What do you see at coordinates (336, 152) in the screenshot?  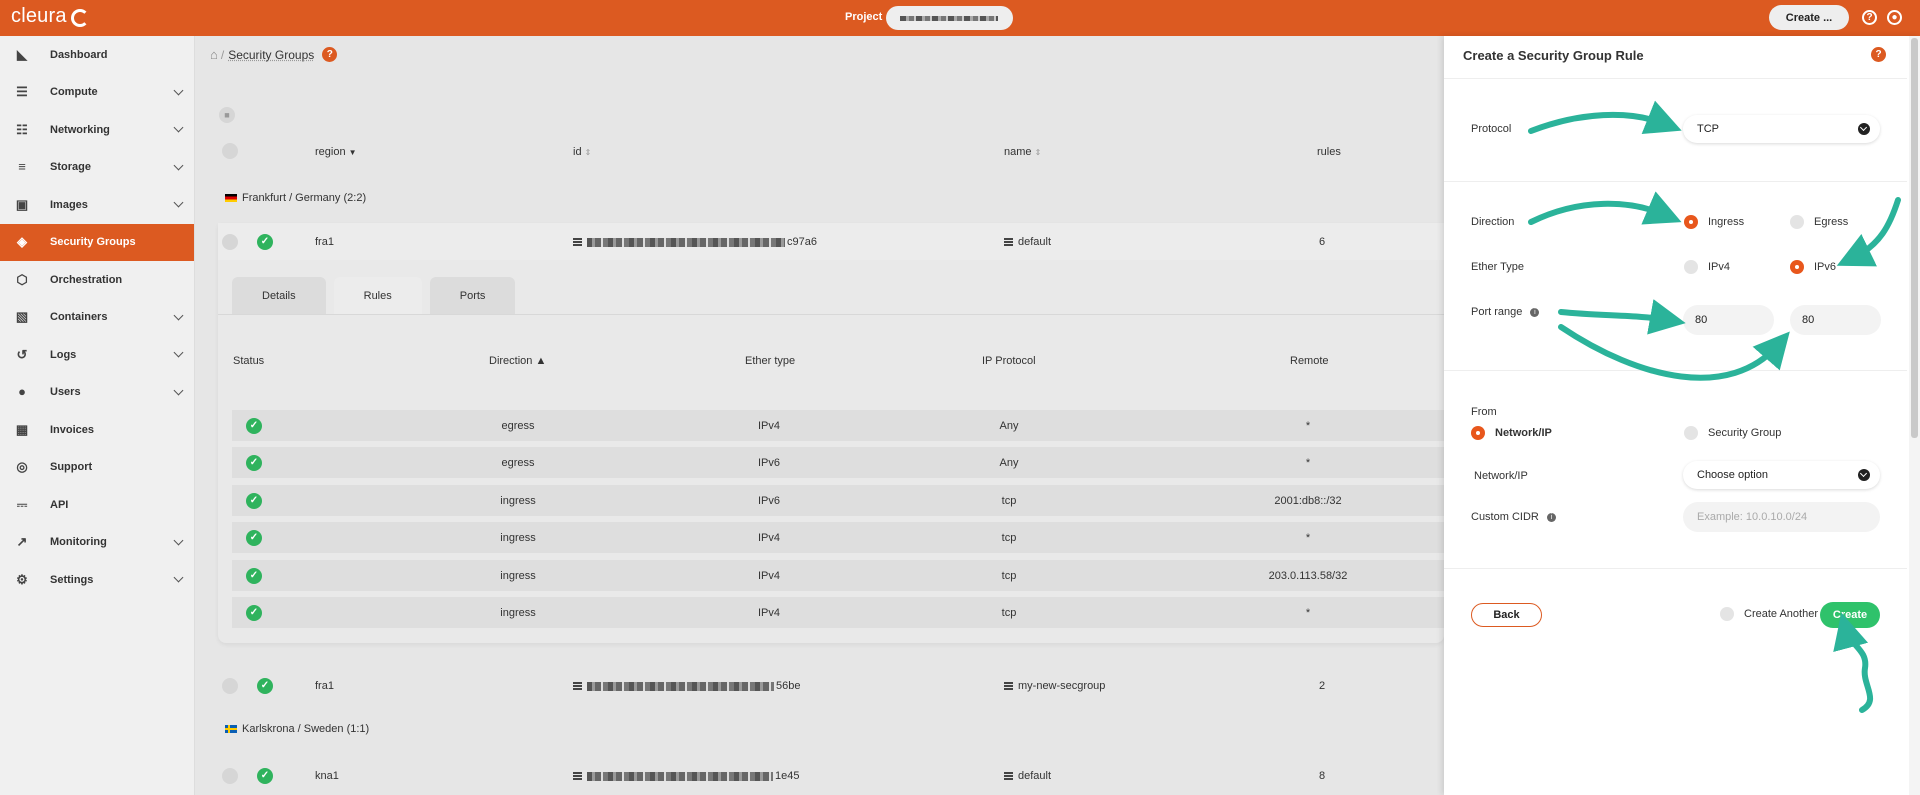 I see `column-header-region: region ▼` at bounding box center [336, 152].